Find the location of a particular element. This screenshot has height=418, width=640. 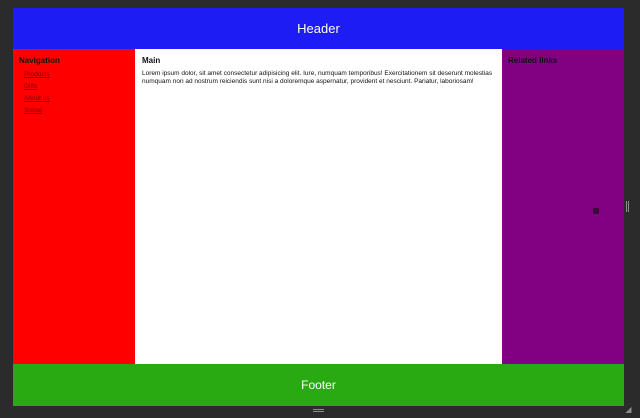

page-footer: Footer is located at coordinates (318, 385).